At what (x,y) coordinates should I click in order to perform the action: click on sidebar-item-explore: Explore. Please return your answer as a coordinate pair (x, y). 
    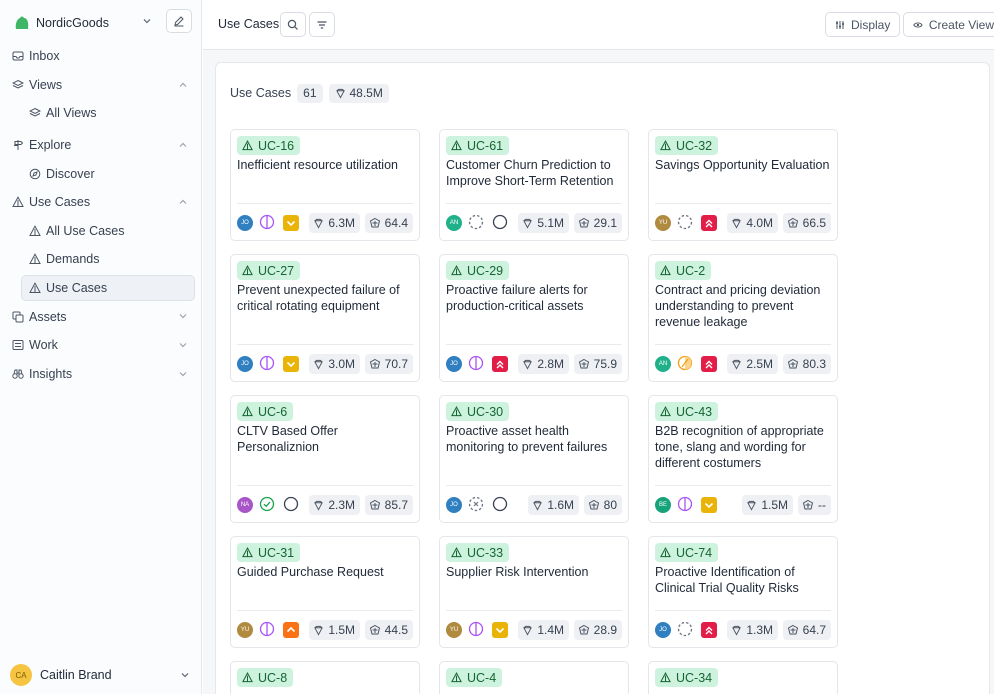
    Looking at the image, I should click on (101, 145).